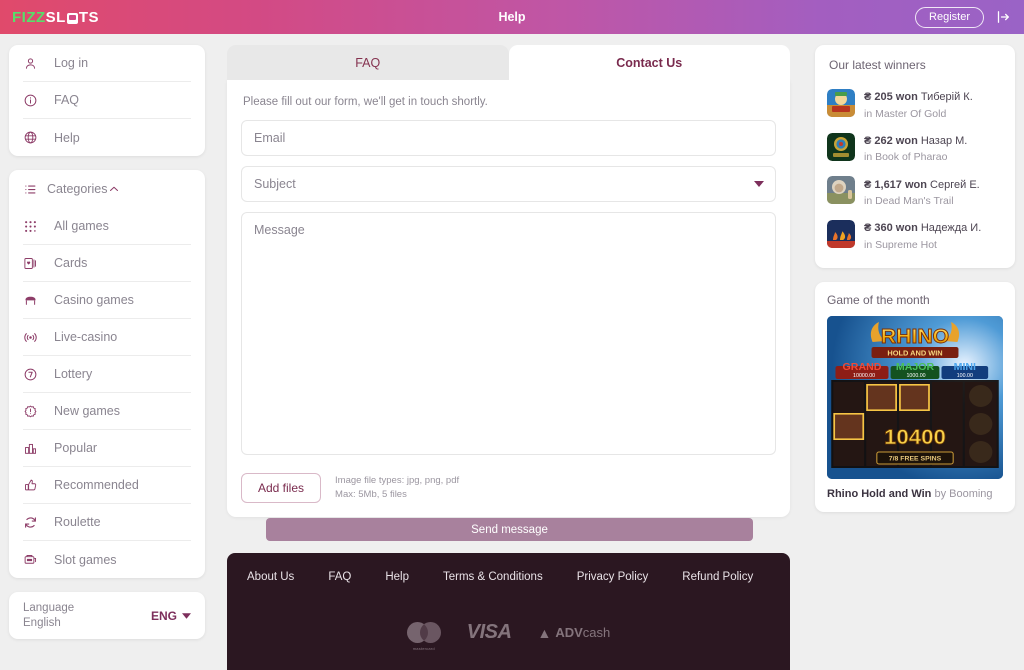  What do you see at coordinates (34, 411) in the screenshot?
I see `new-badge-icon` at bounding box center [34, 411].